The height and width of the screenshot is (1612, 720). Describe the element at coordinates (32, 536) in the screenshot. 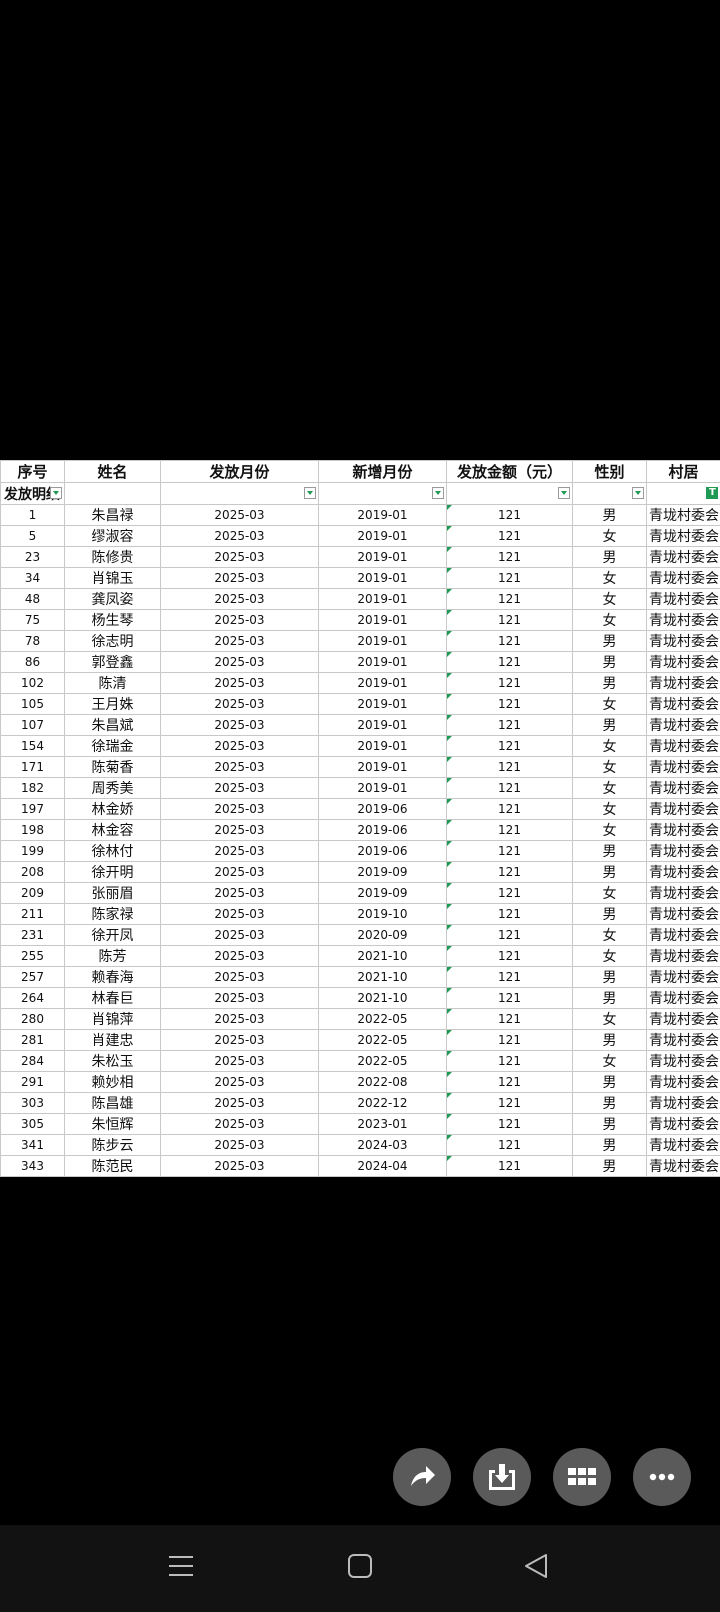

I see `table-cell: 5` at that location.